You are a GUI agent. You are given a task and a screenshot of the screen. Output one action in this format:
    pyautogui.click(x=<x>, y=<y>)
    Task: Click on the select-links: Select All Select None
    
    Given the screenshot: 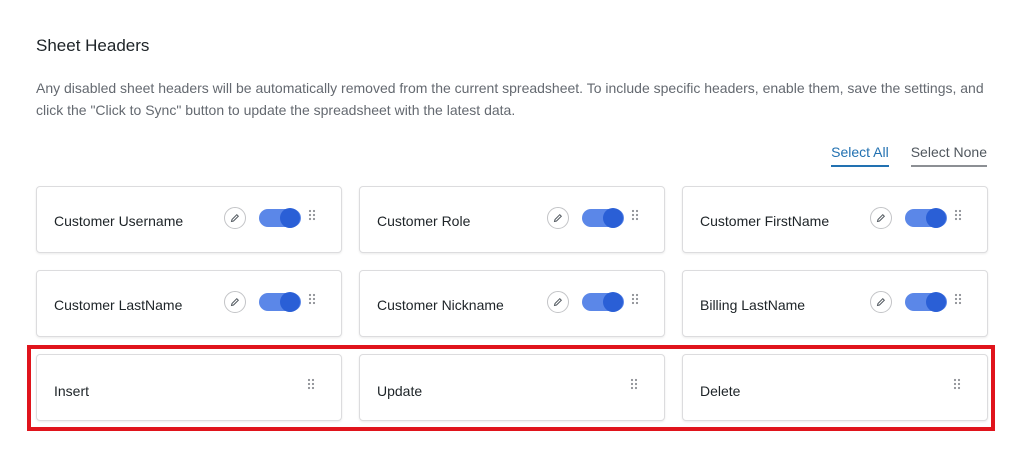 What is the action you would take?
    pyautogui.click(x=909, y=155)
    